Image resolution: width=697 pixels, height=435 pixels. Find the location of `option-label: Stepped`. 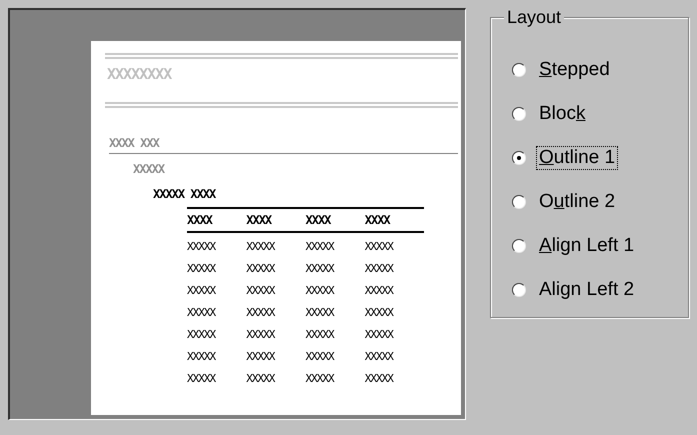

option-label: Stepped is located at coordinates (574, 70).